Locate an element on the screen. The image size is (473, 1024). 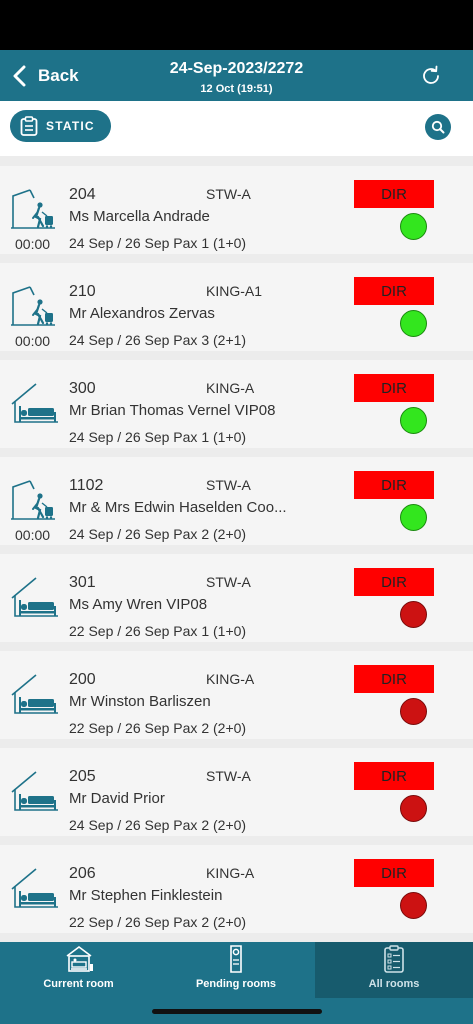
room-number: 206 is located at coordinates (82, 873).